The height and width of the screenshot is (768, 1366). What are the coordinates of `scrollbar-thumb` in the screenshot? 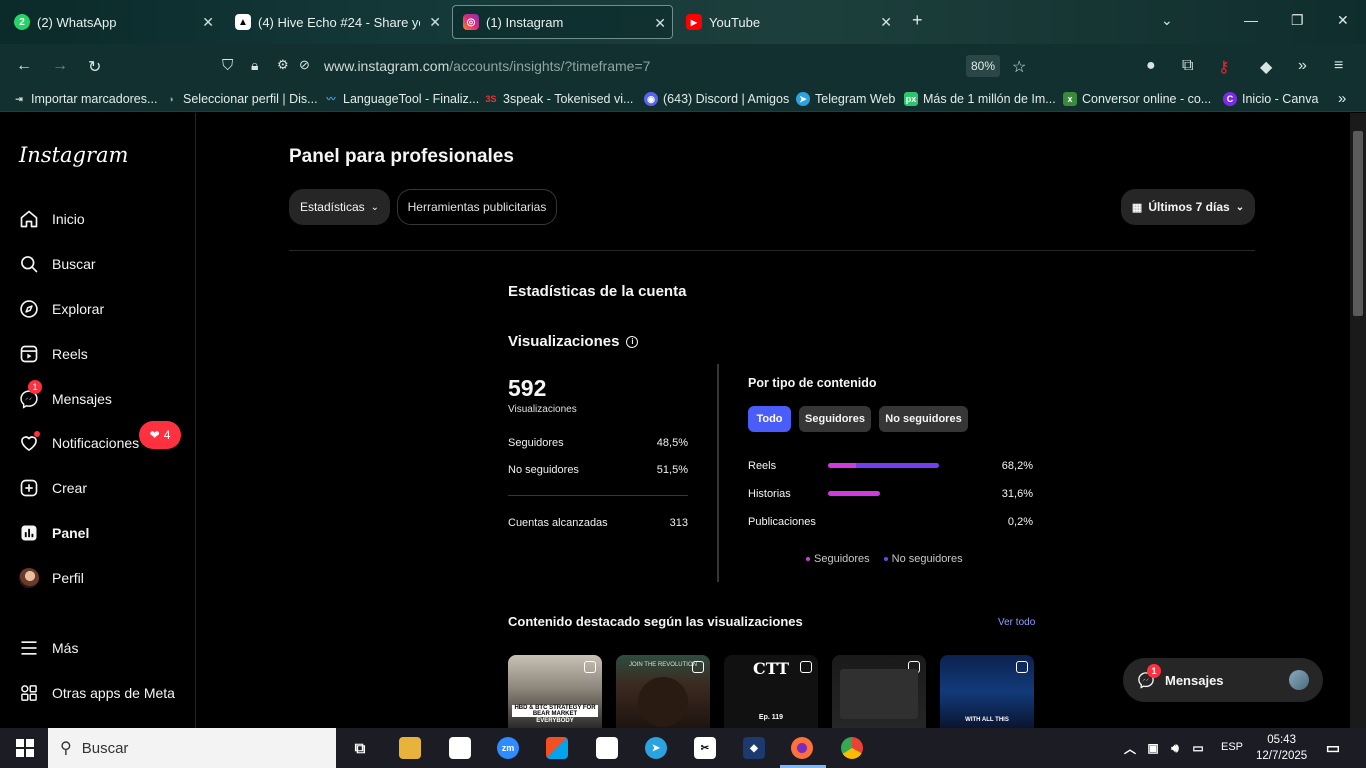 It's located at (1358, 223).